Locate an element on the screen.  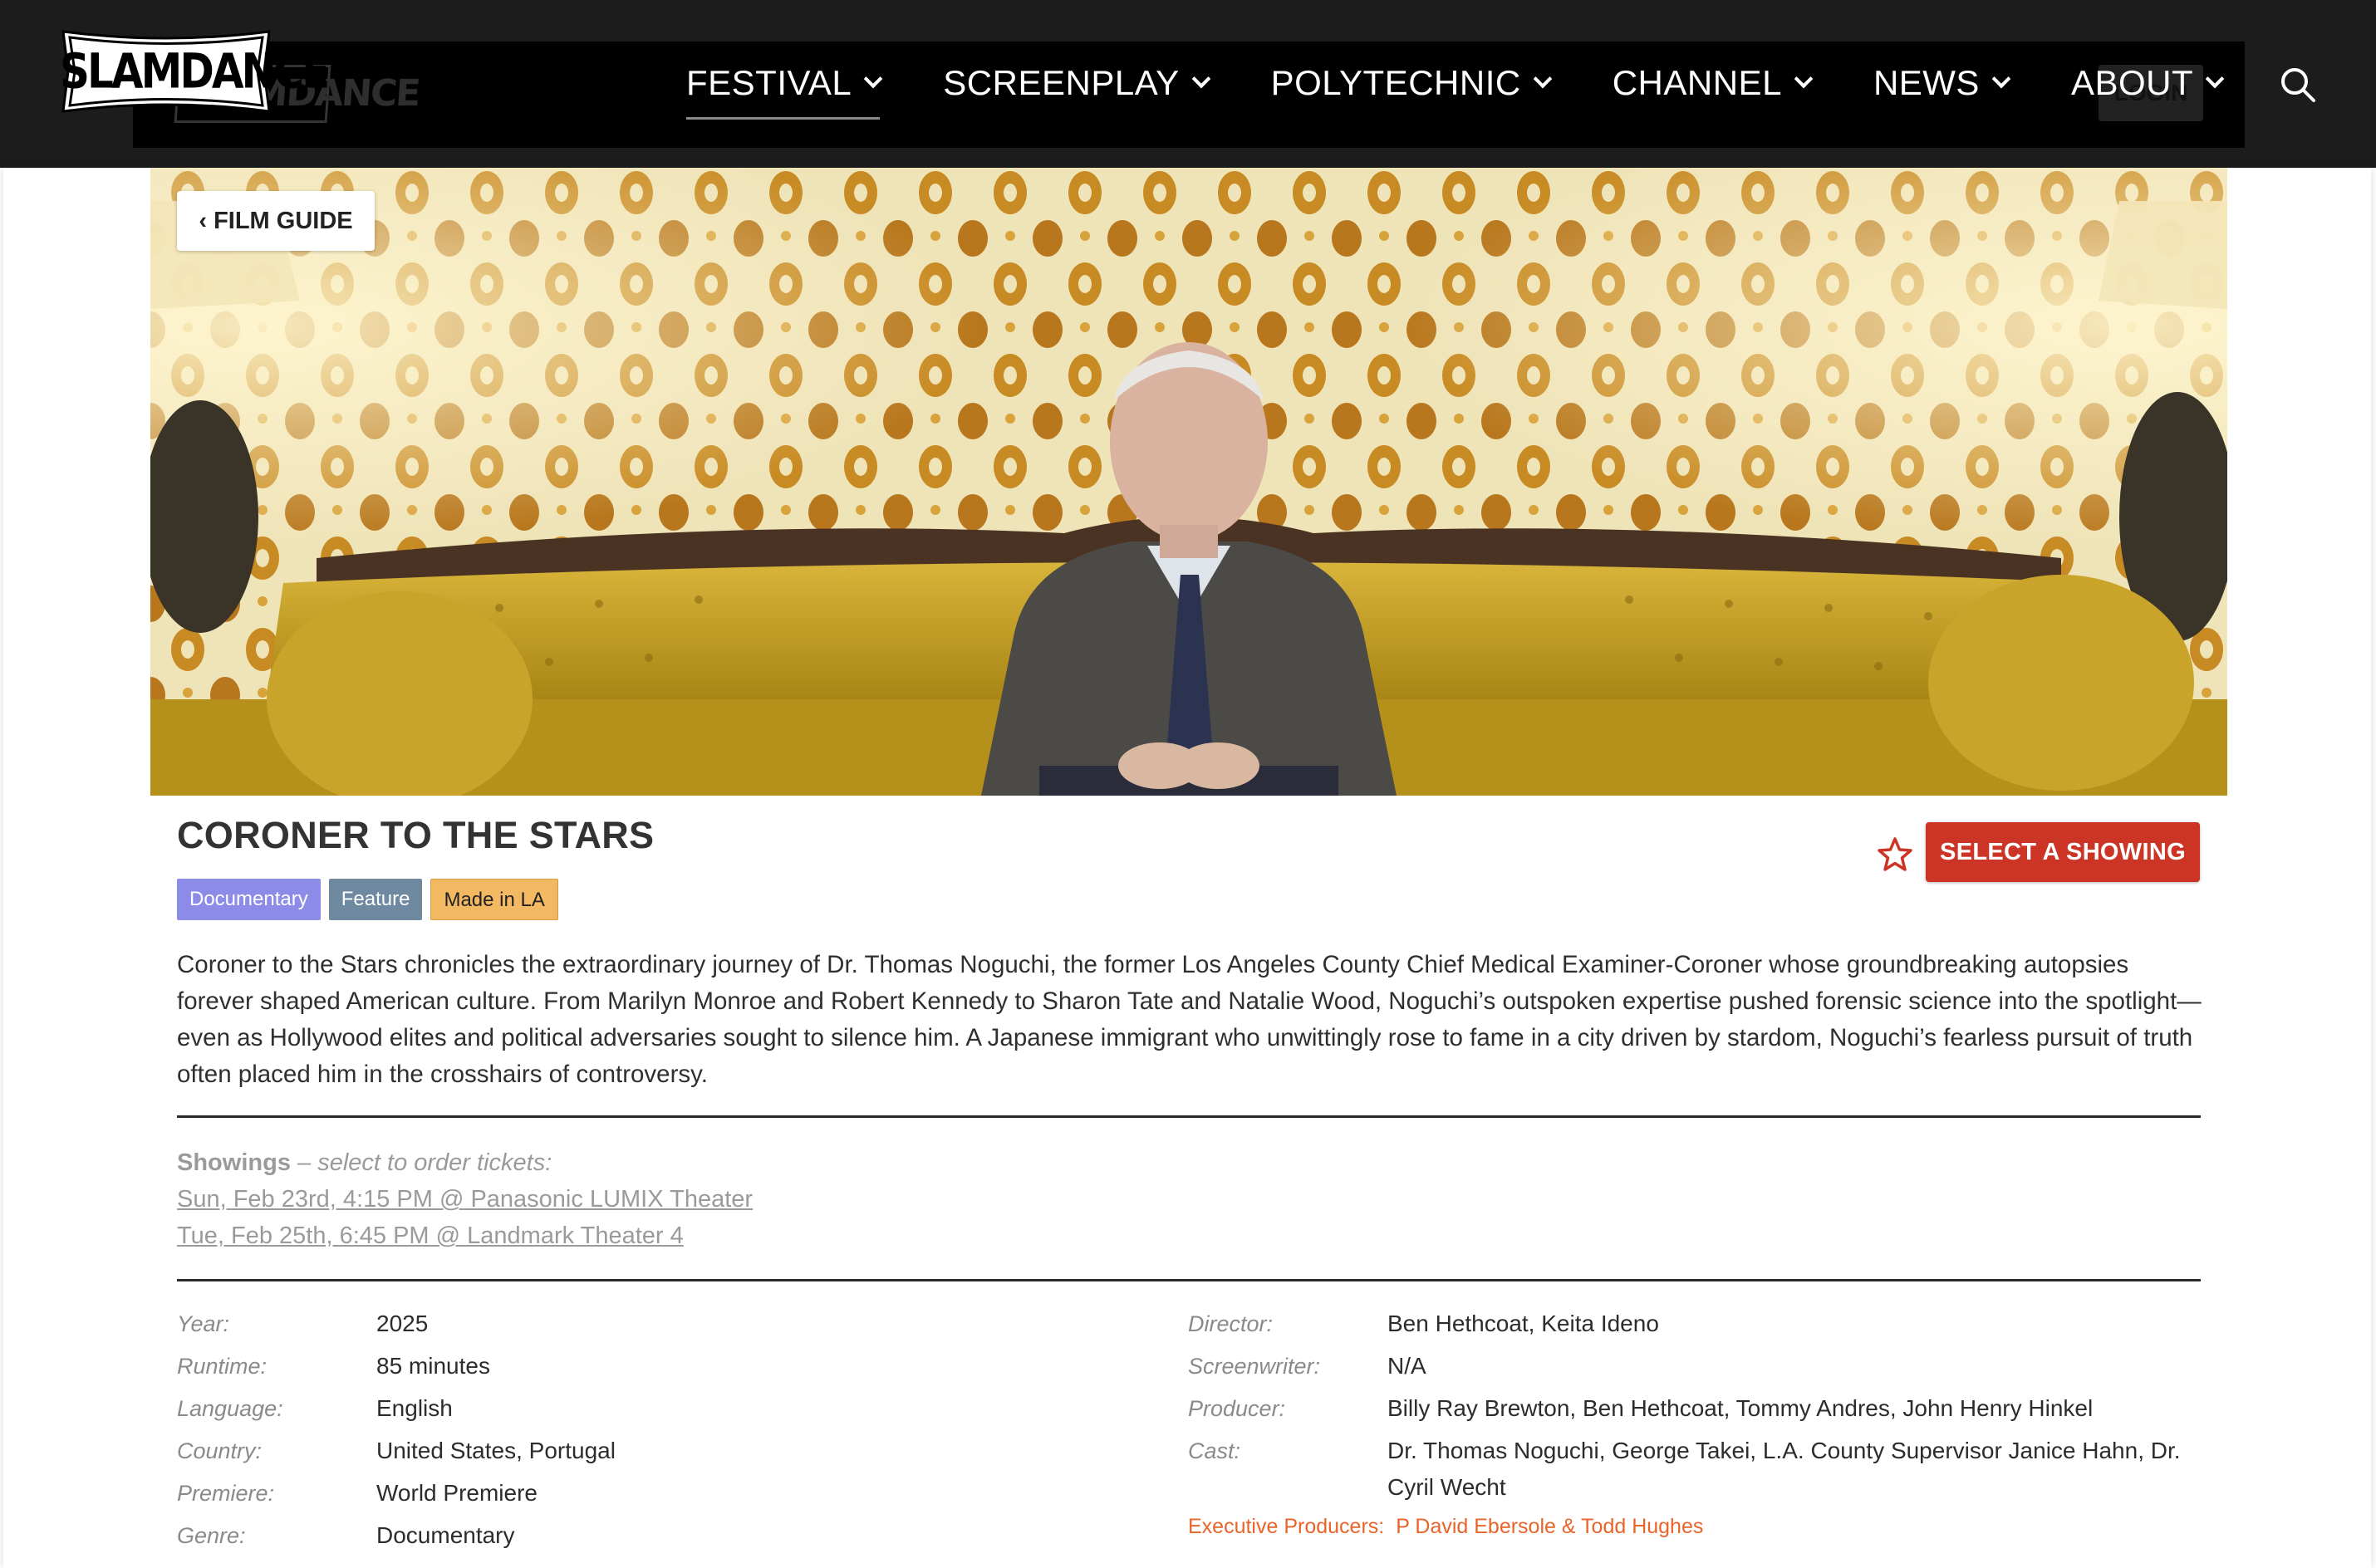
detail-key: Genre: is located at coordinates (212, 1535).